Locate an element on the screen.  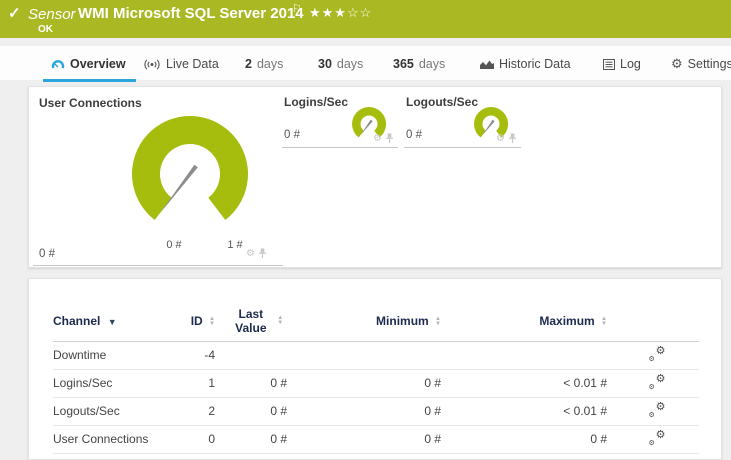
table-row: Logins/Sec 1 0 # 0 # < 0.01 # ⚙ ⚙ is located at coordinates (376, 383).